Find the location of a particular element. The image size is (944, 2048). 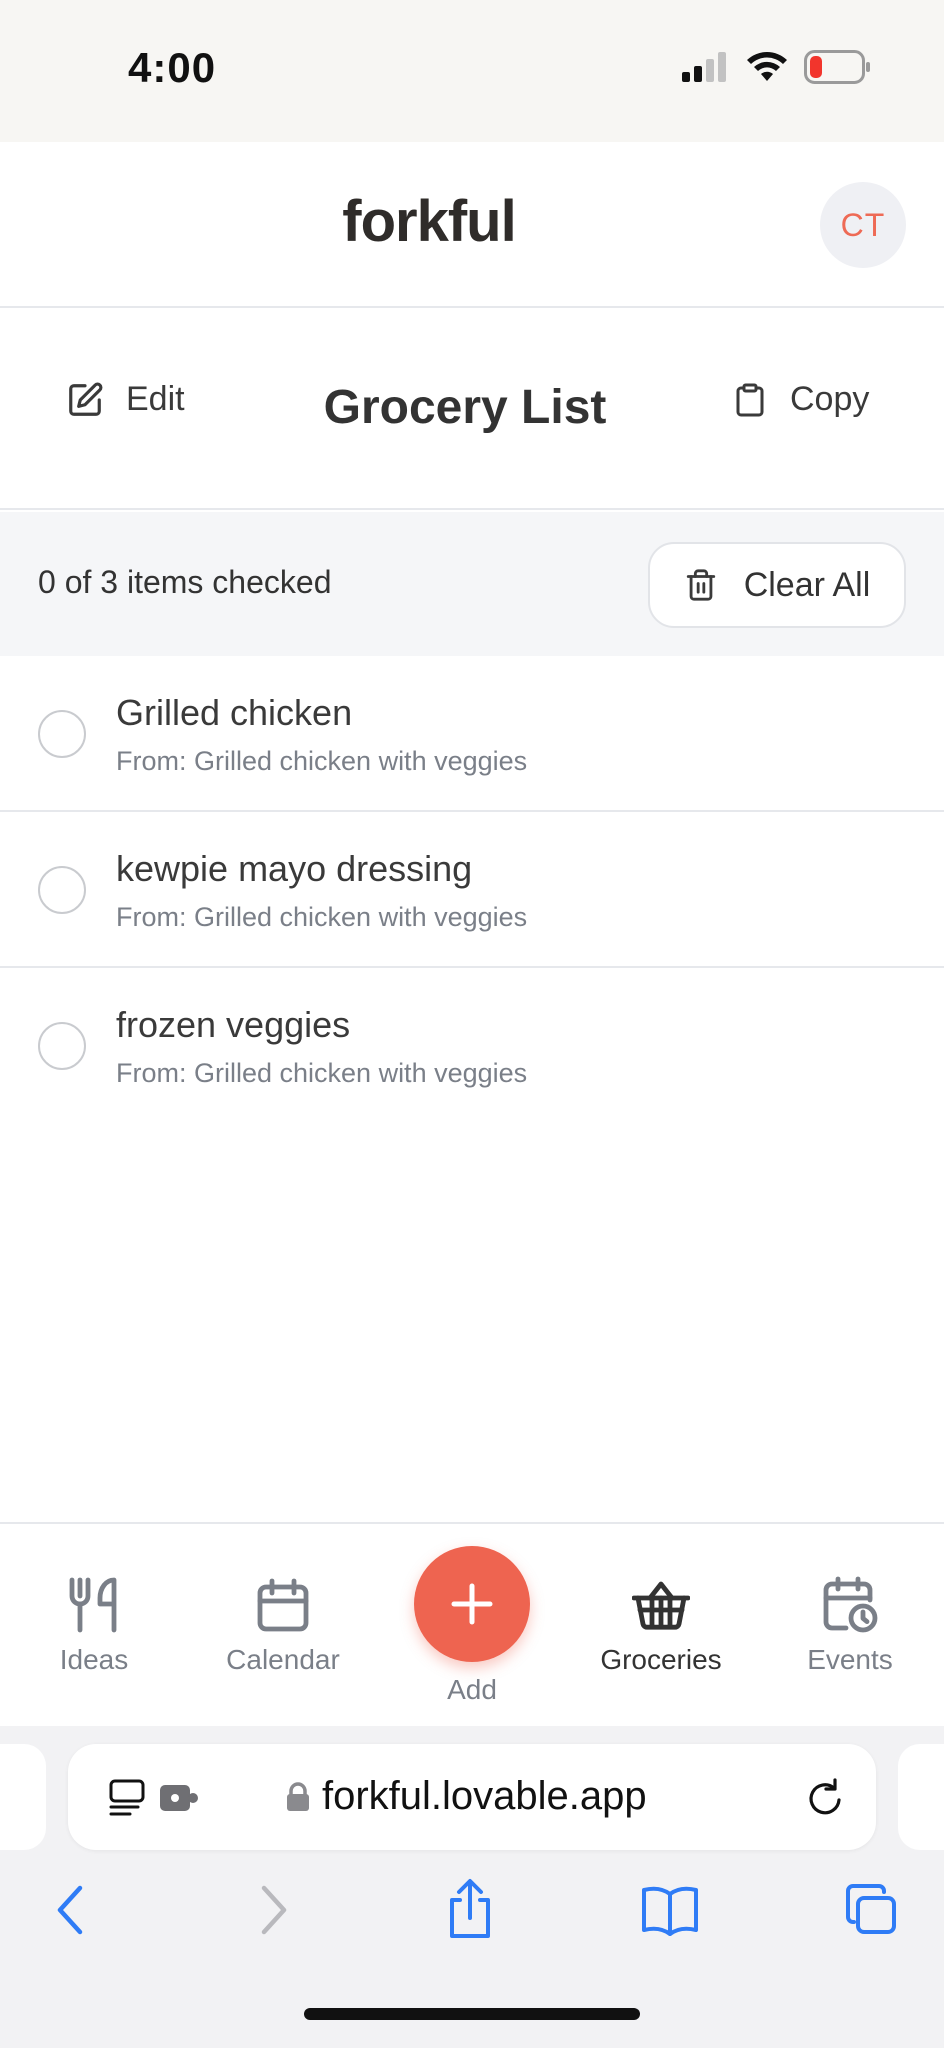

list-toolbar: Edit Grocery List Copy is located at coordinates (472, 409).